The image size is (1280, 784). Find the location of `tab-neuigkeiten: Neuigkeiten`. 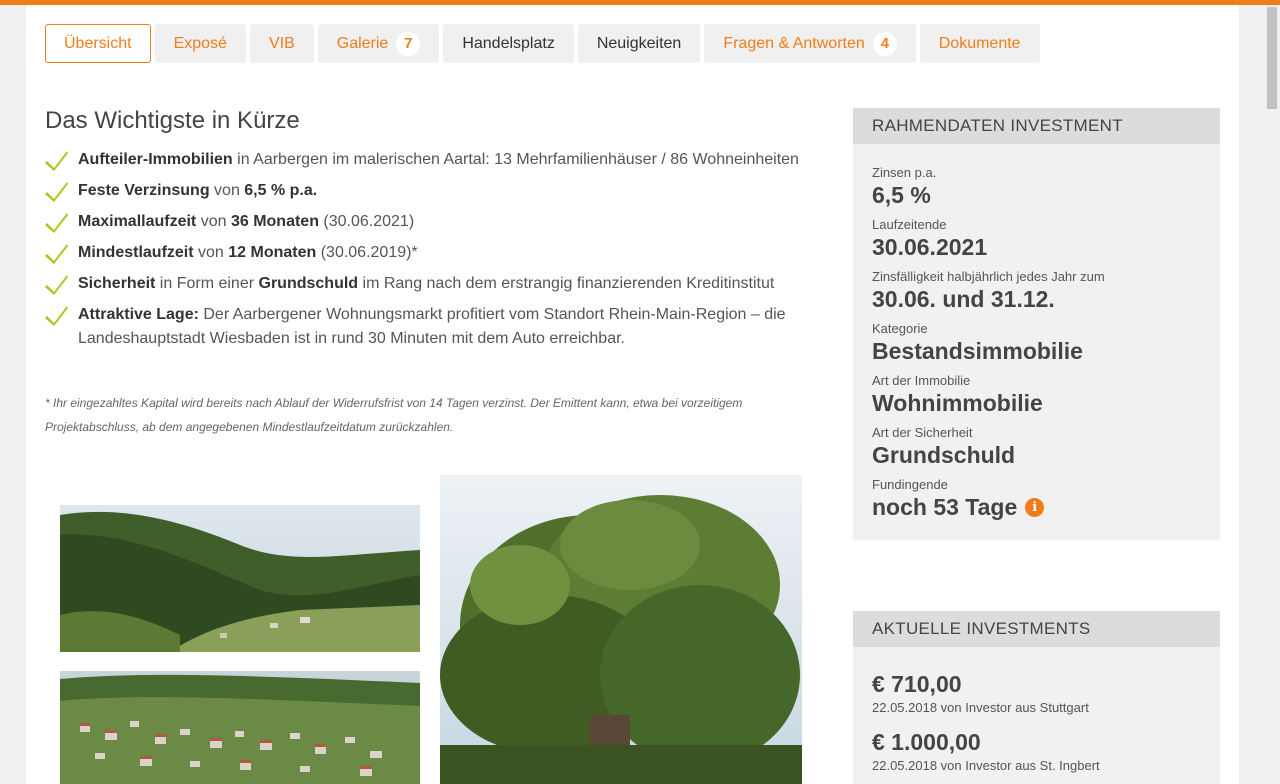

tab-neuigkeiten: Neuigkeiten is located at coordinates (639, 43).